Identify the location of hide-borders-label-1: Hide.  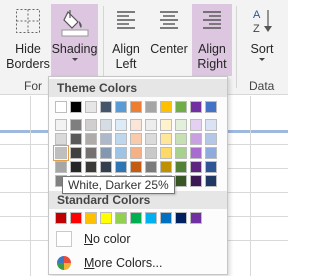
(28, 49).